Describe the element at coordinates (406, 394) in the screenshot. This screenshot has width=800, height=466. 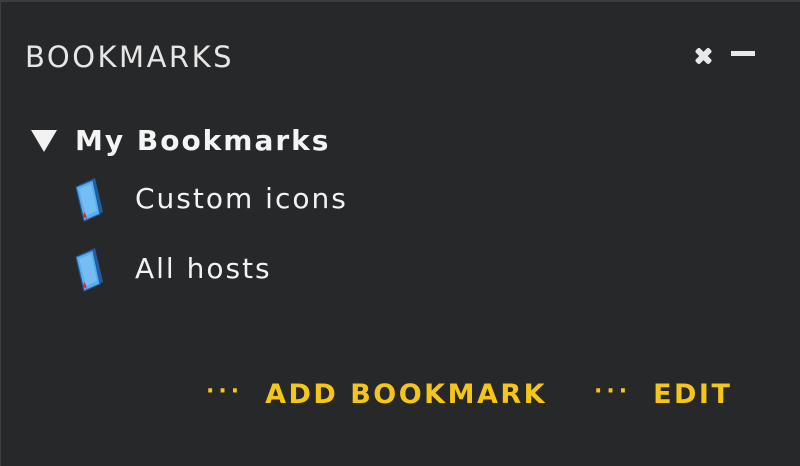
I see `add-bookmark-label: ADD BOOKMARK` at that location.